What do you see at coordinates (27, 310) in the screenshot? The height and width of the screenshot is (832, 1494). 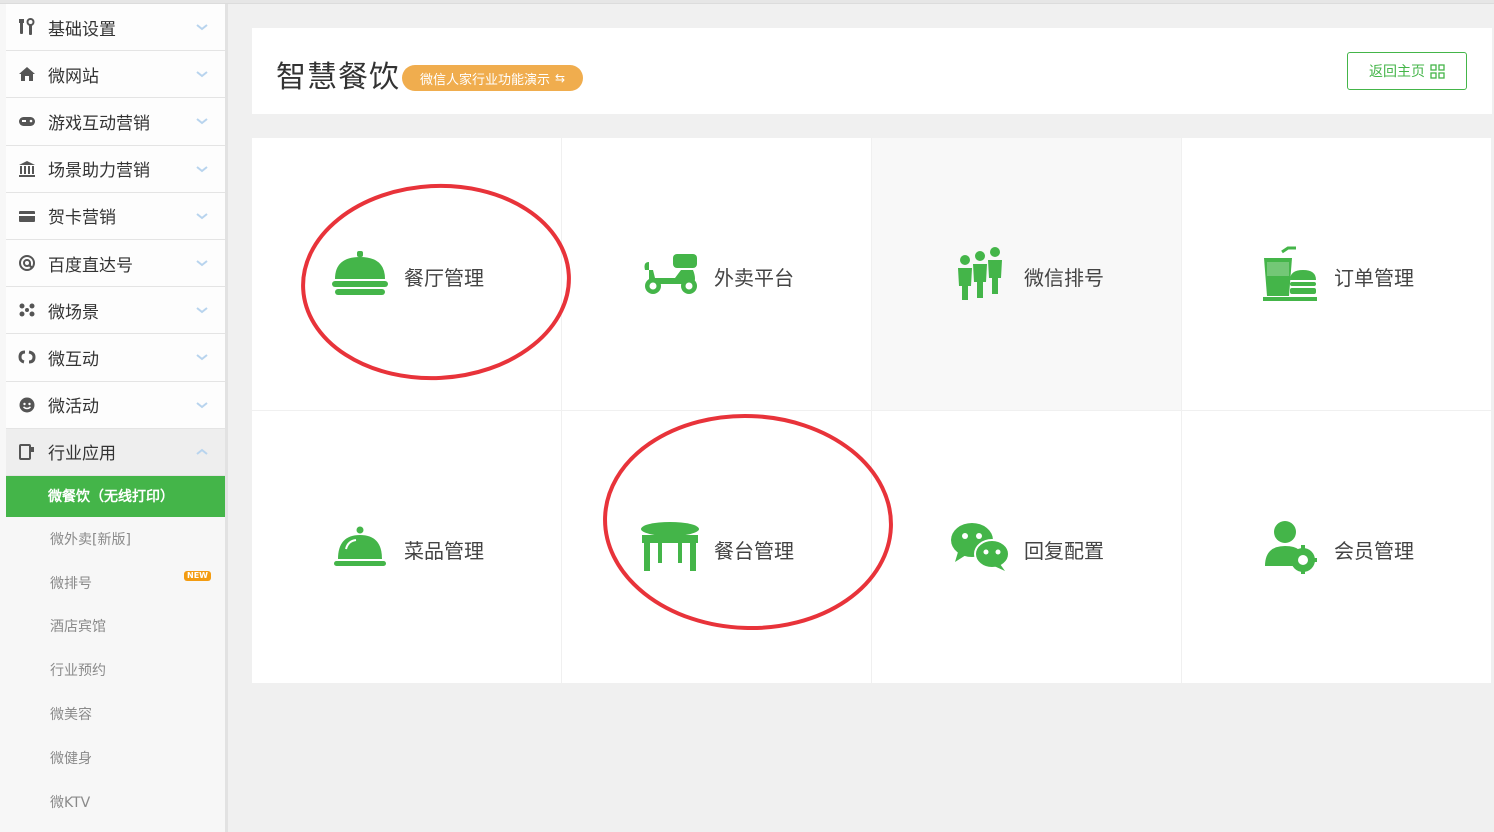 I see `scene-icon` at bounding box center [27, 310].